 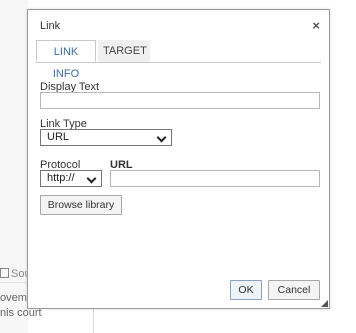 What do you see at coordinates (61, 178) in the screenshot?
I see `protocol-value: http://` at bounding box center [61, 178].